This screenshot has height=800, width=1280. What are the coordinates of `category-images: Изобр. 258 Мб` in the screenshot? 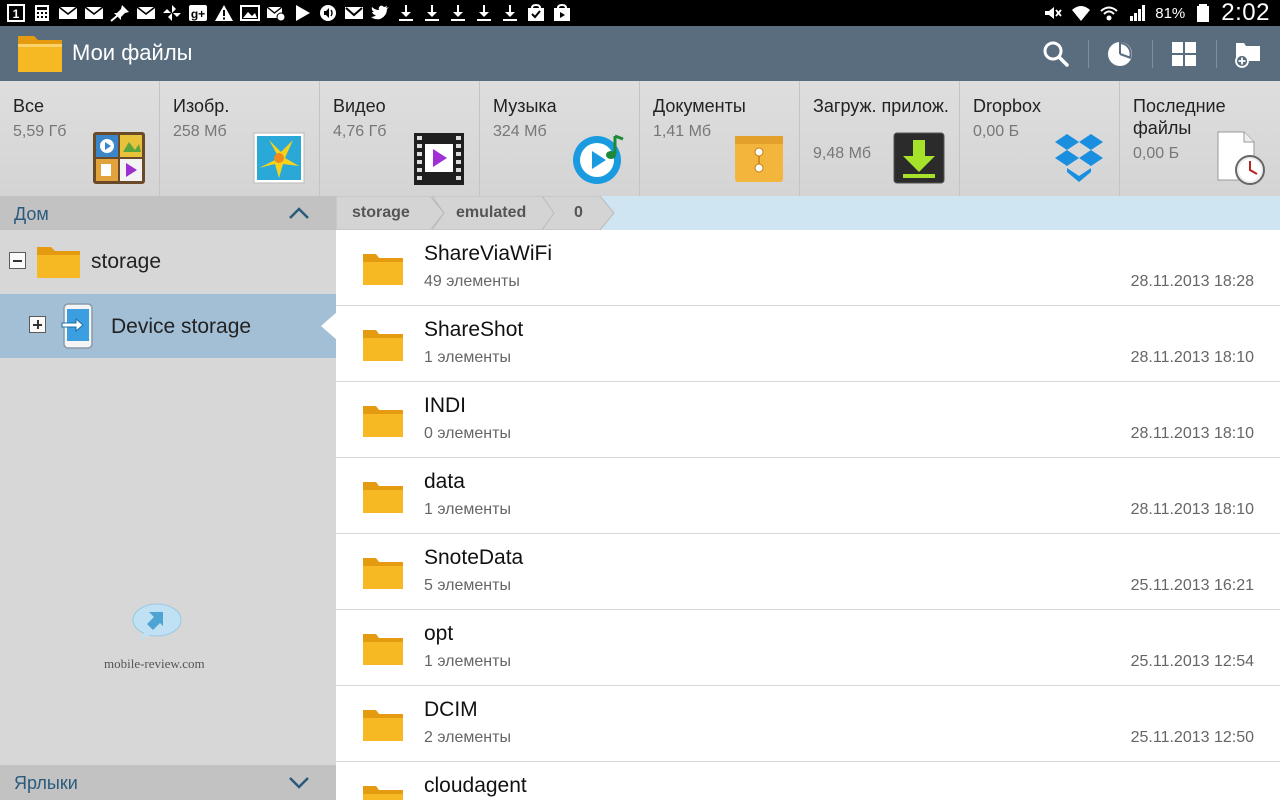 It's located at (240, 138).